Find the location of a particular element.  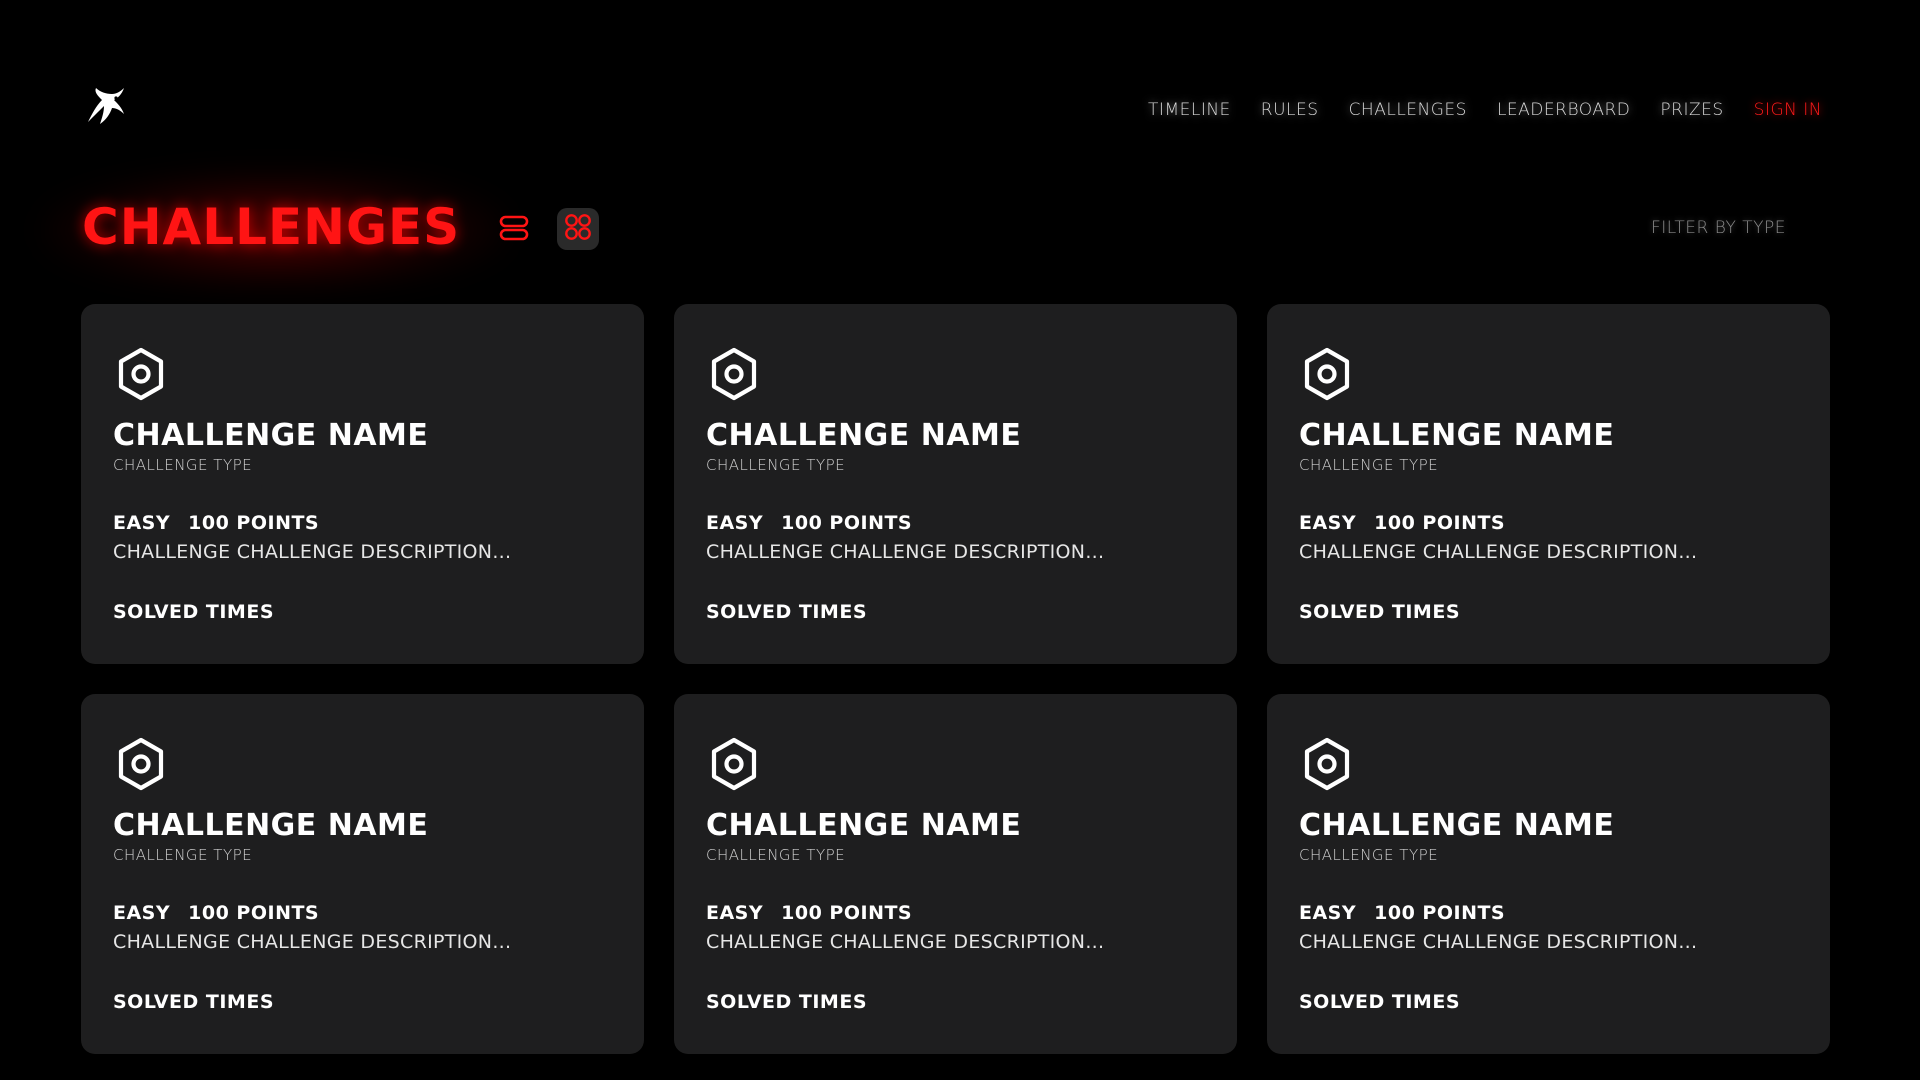

nav-sign-in: SIGN IN is located at coordinates (1788, 110).